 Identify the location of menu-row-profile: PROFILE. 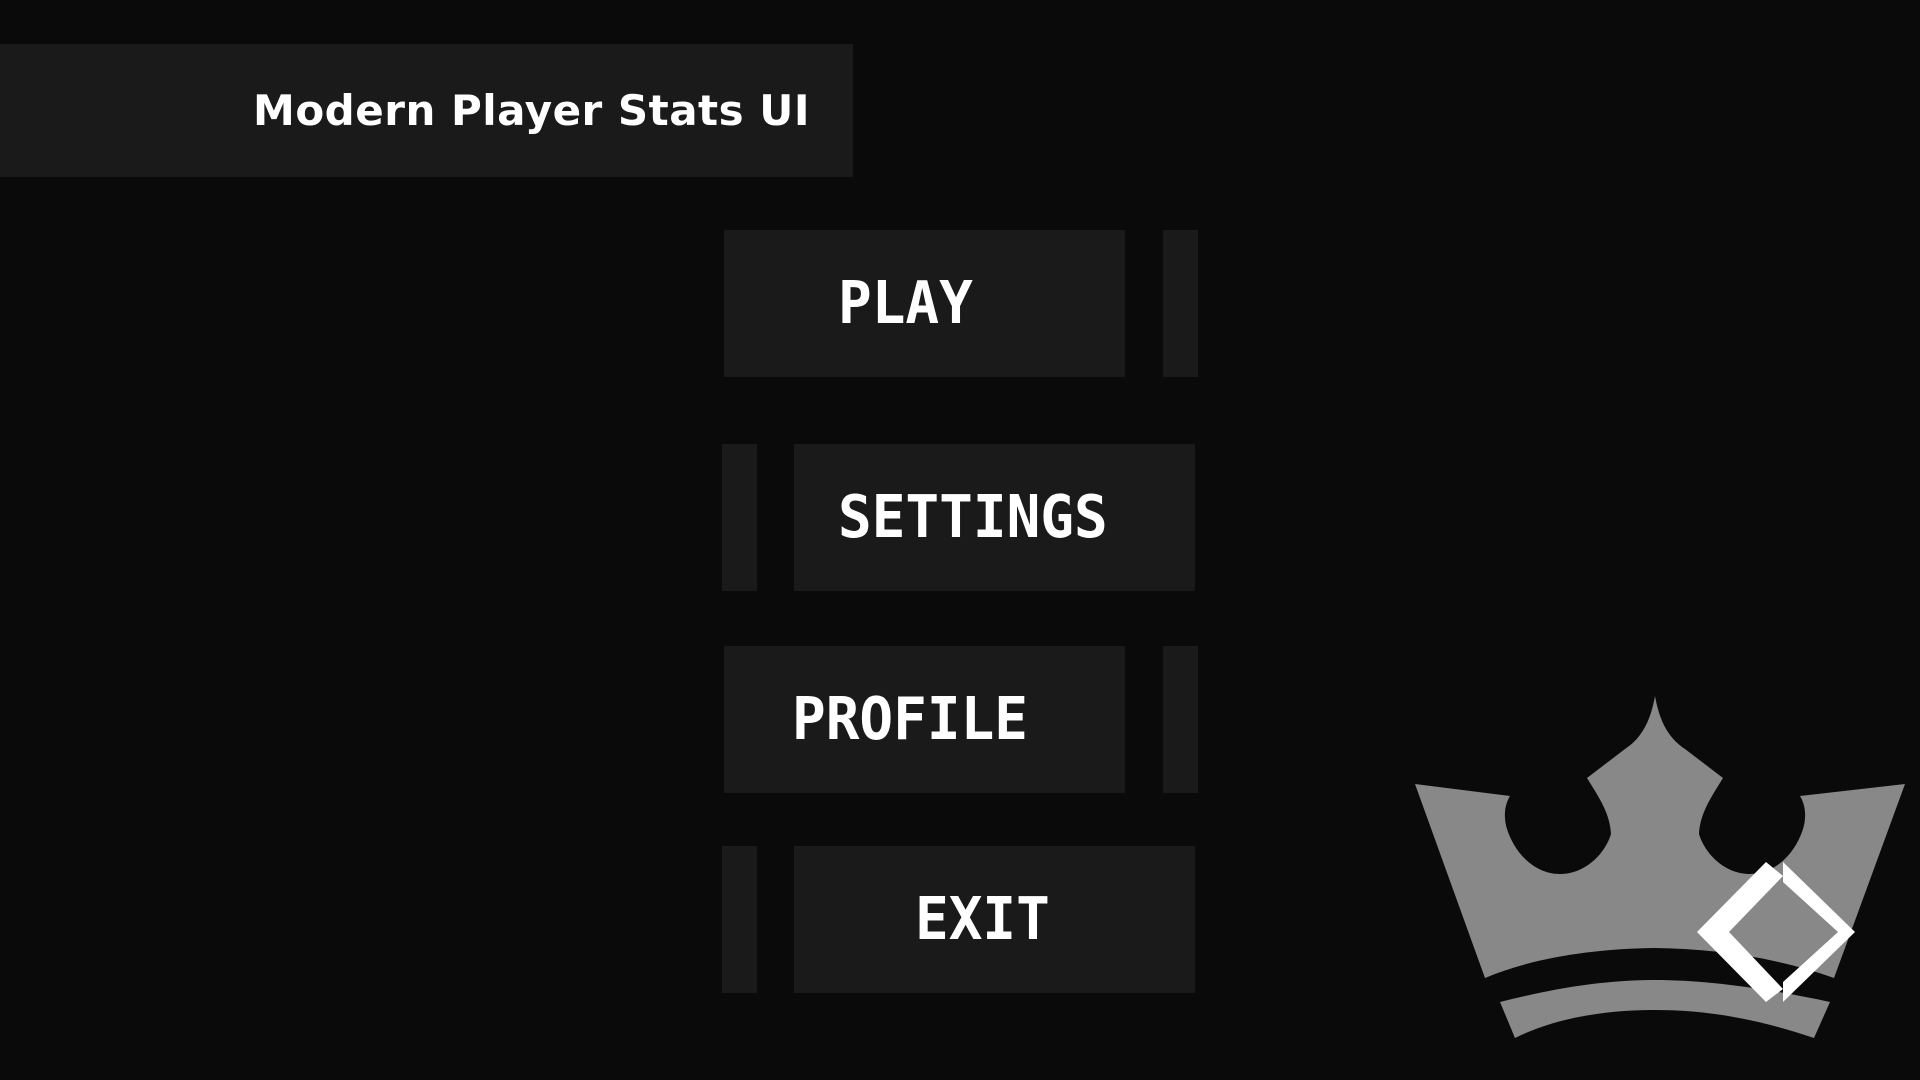
(961, 719).